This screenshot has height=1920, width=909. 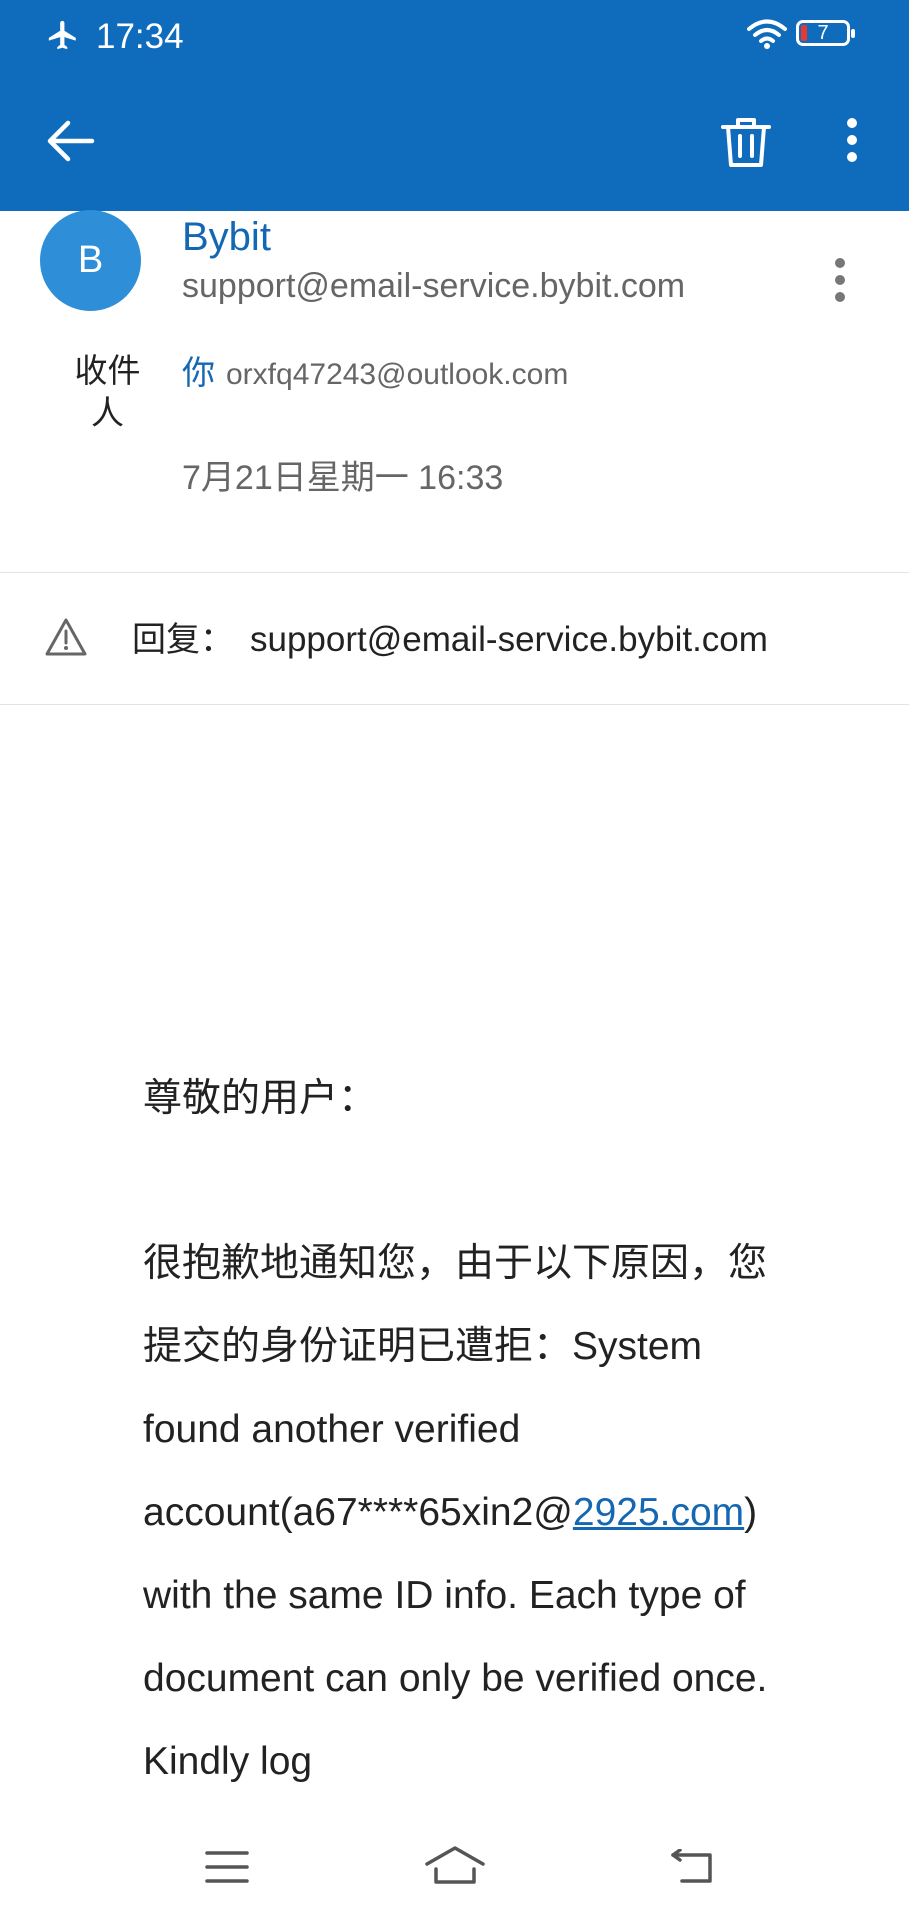 What do you see at coordinates (509, 640) in the screenshot?
I see `reply-to-address: support@email-service.bybit.com` at bounding box center [509, 640].